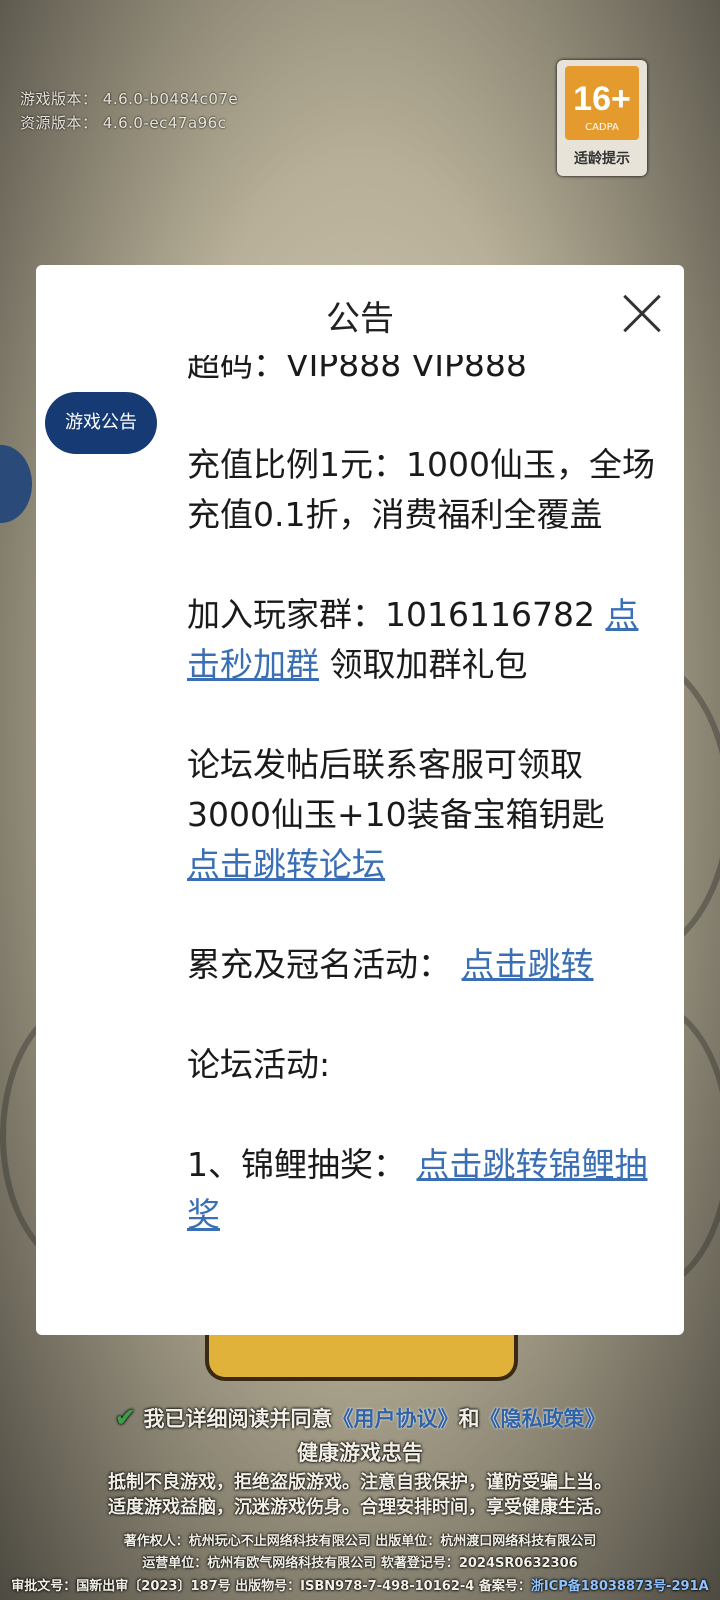 The height and width of the screenshot is (1600, 720). I want to click on resource-version: 资源版本： 4.6.0-ec47a96c, so click(123, 122).